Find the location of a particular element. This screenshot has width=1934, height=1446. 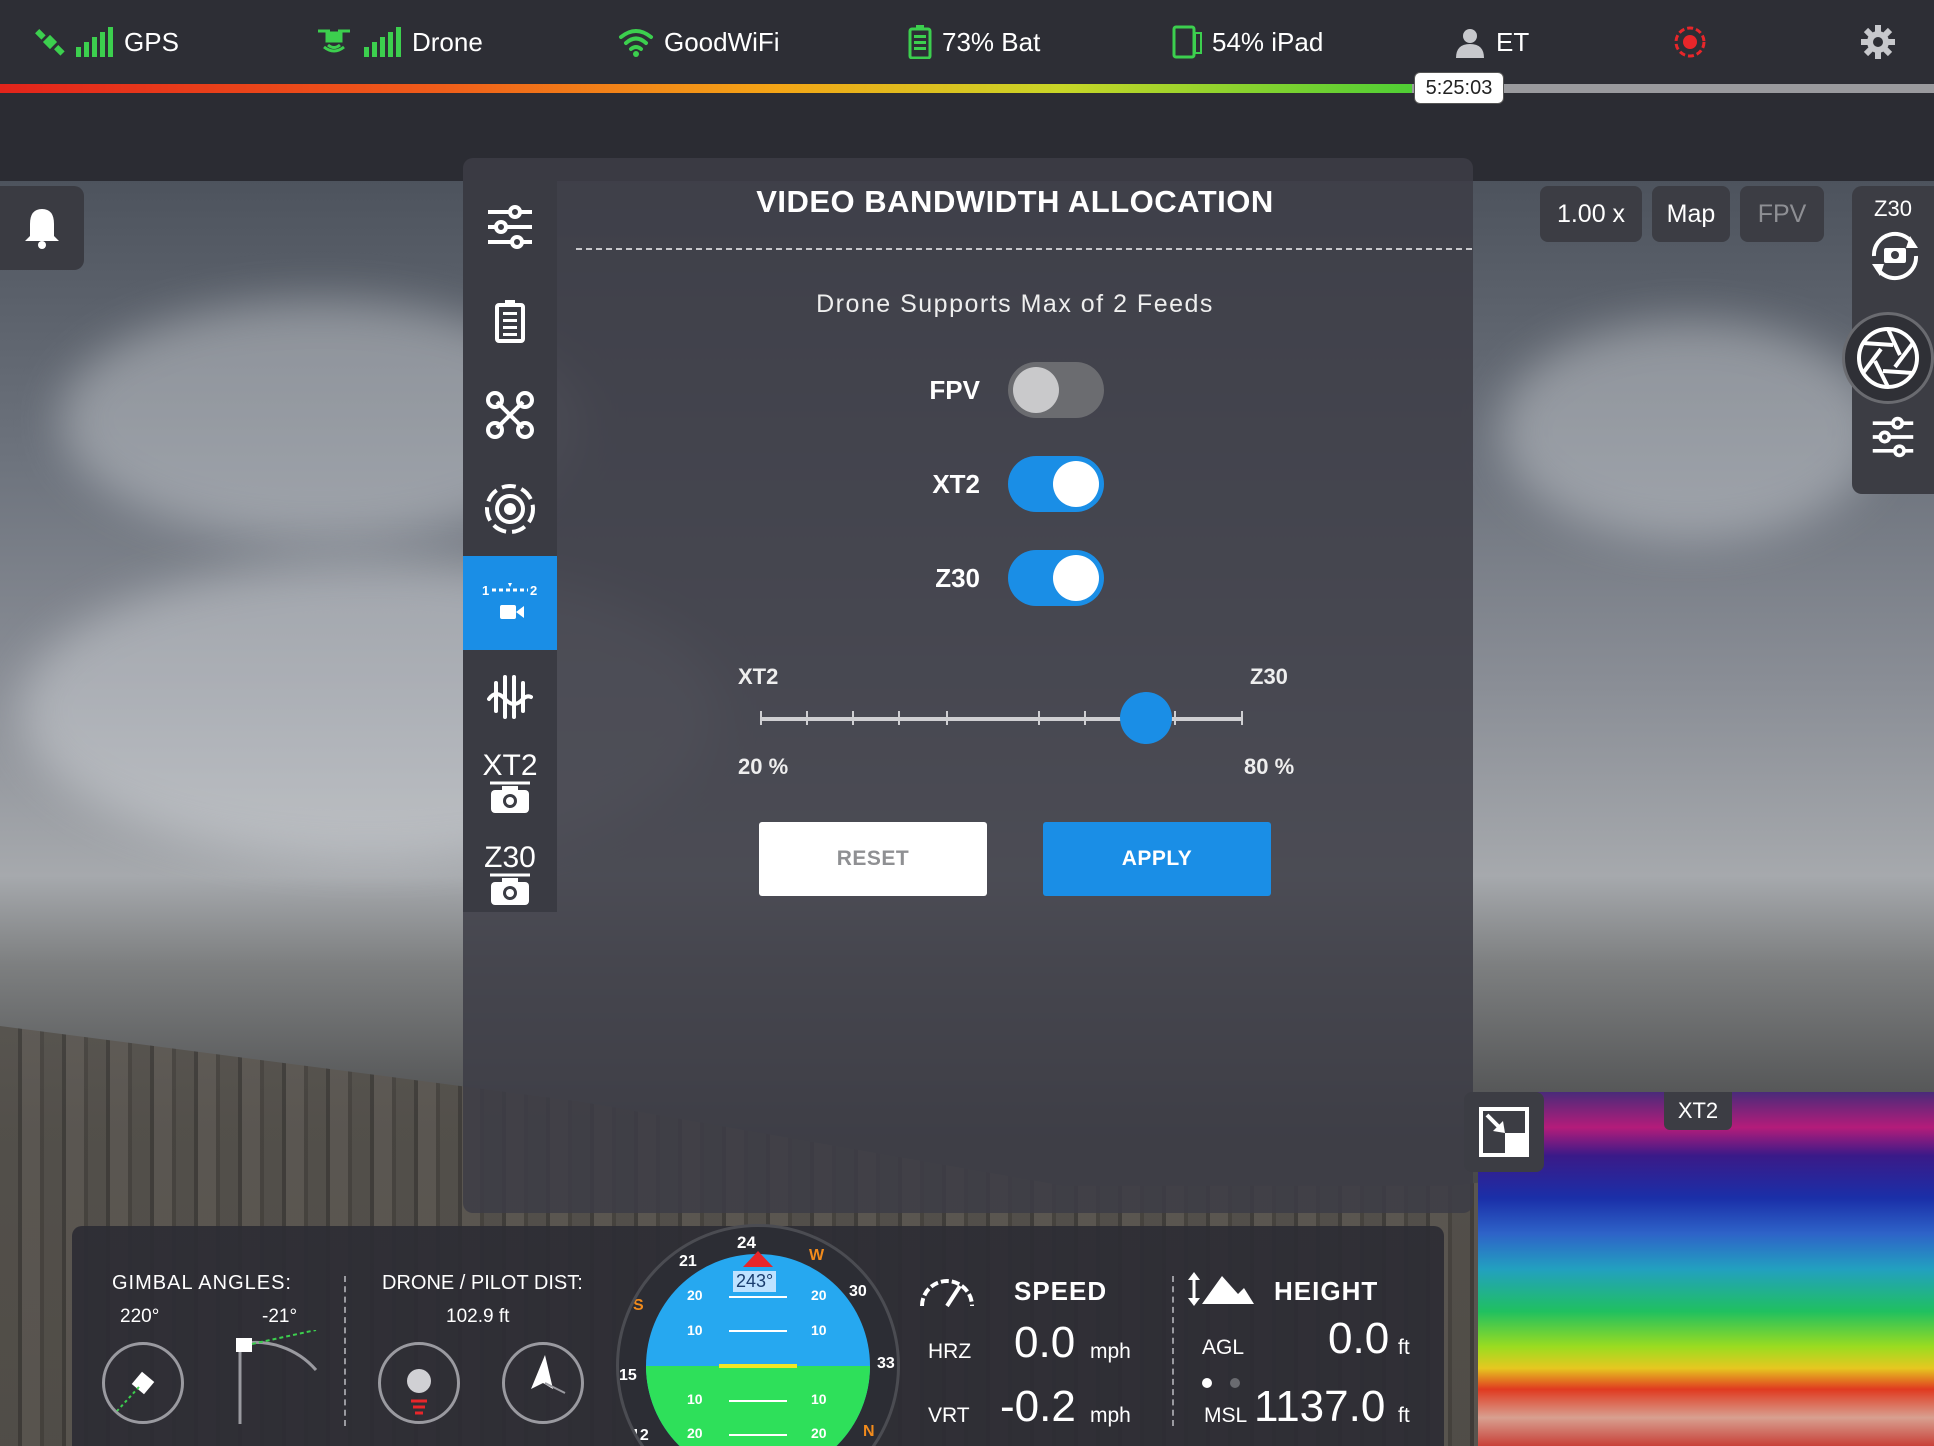

msl-label: MSL is located at coordinates (1226, 1415).